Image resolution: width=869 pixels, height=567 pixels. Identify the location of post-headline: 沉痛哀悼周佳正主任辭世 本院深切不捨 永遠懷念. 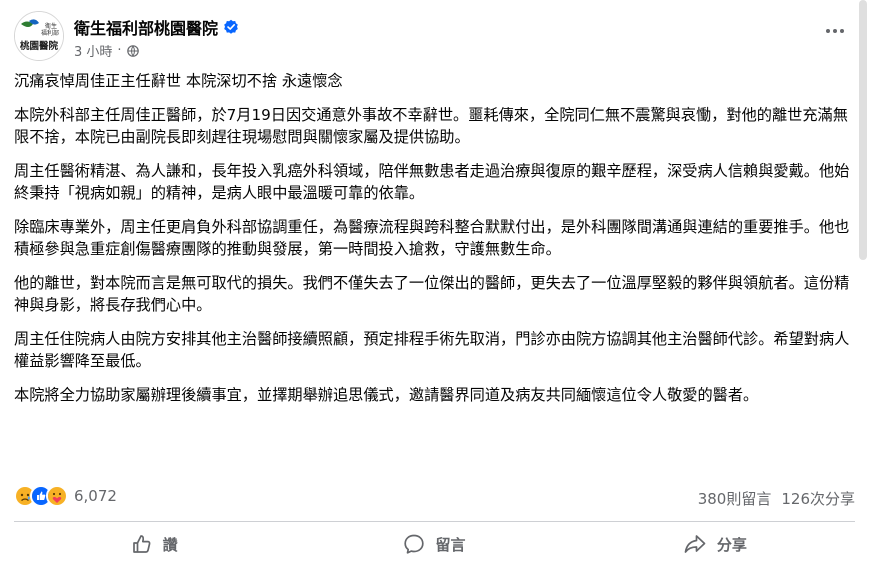
(178, 81).